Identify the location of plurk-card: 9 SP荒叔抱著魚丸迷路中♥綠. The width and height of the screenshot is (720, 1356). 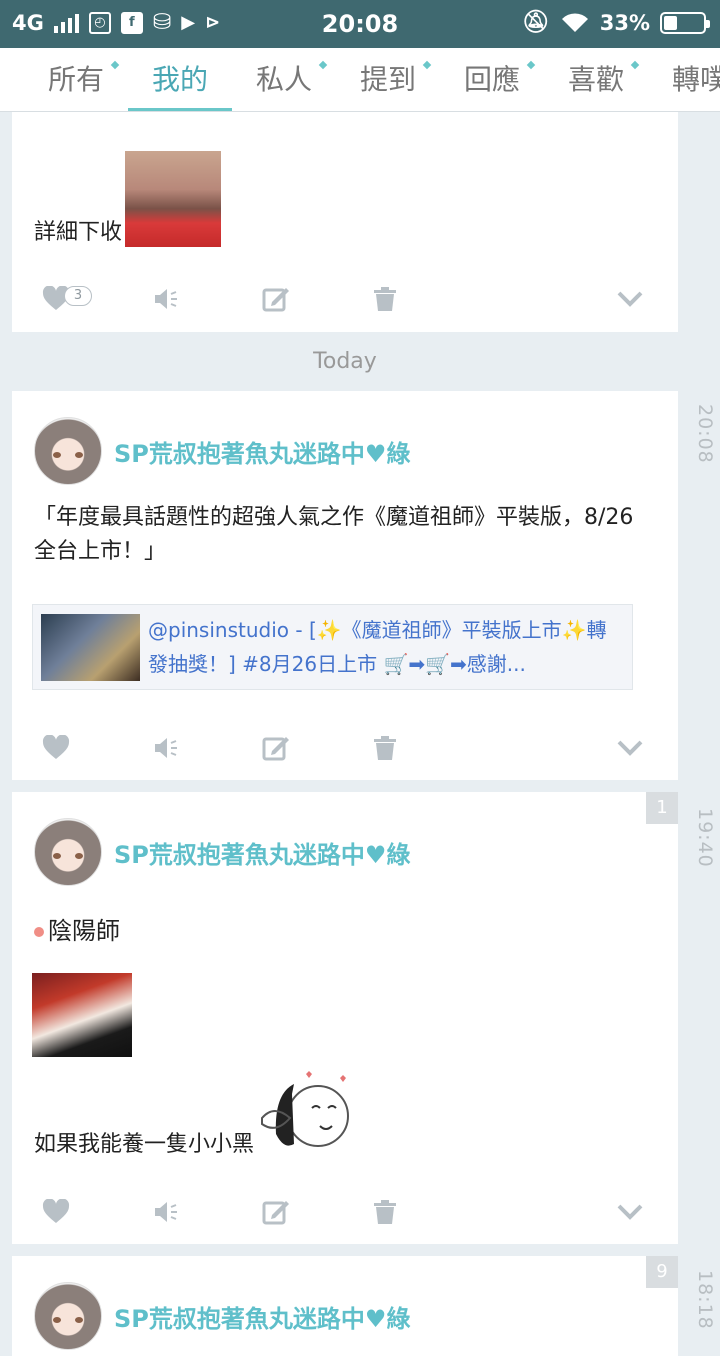
(345, 1306).